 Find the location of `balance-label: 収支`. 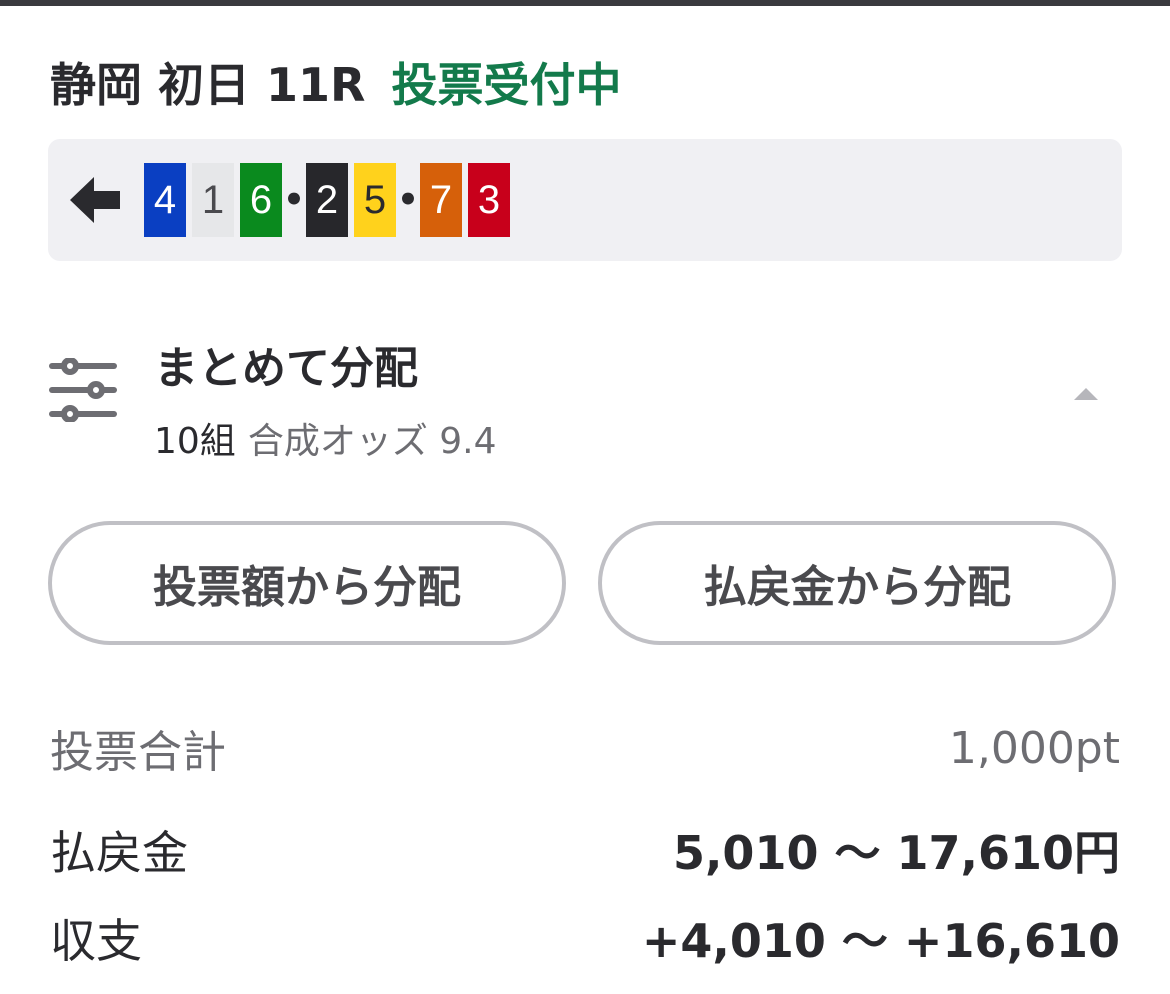

balance-label: 収支 is located at coordinates (96, 941).